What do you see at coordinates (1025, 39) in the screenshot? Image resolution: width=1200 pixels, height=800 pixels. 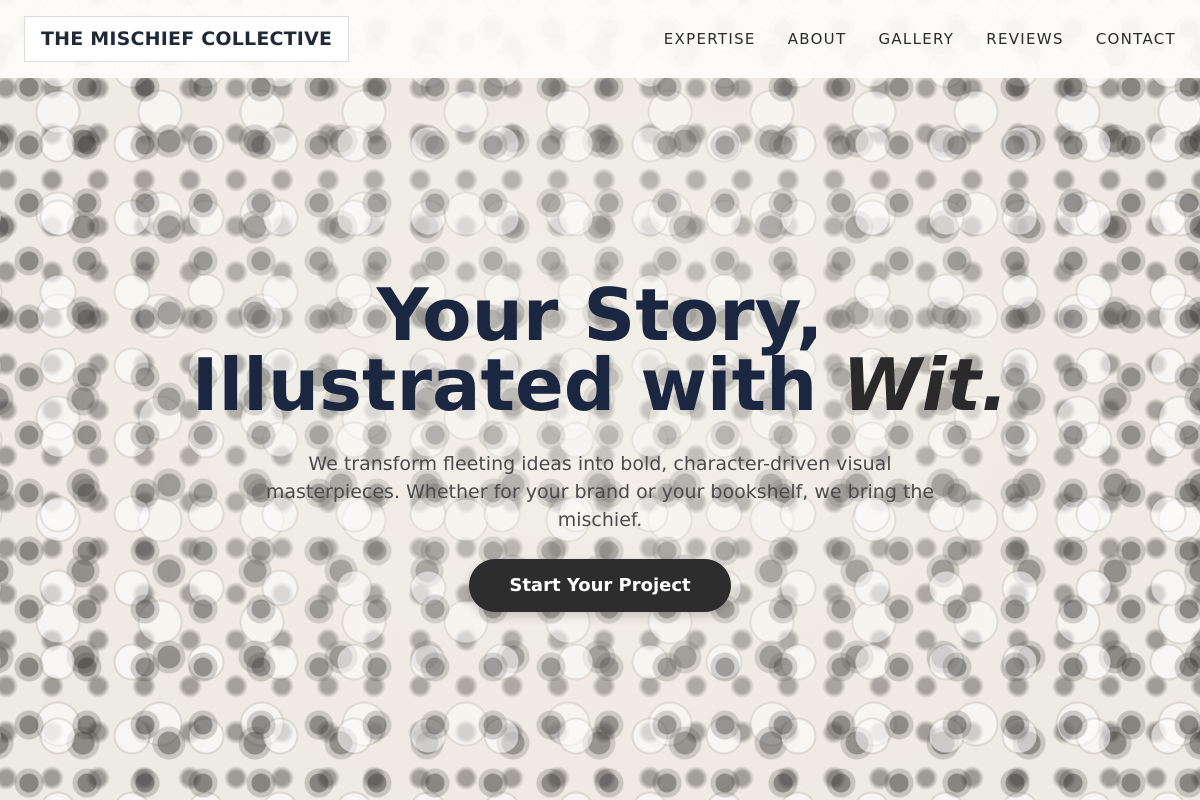 I see `nav-link-reviews: REVIEWS` at bounding box center [1025, 39].